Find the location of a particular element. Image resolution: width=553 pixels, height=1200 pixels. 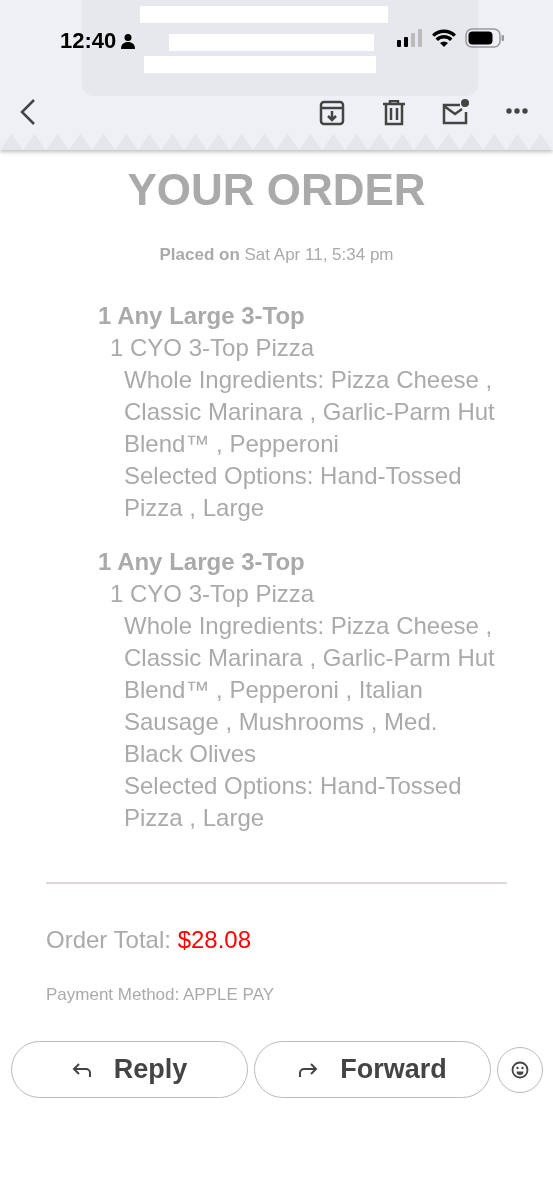

trash-icon is located at coordinates (394, 113).